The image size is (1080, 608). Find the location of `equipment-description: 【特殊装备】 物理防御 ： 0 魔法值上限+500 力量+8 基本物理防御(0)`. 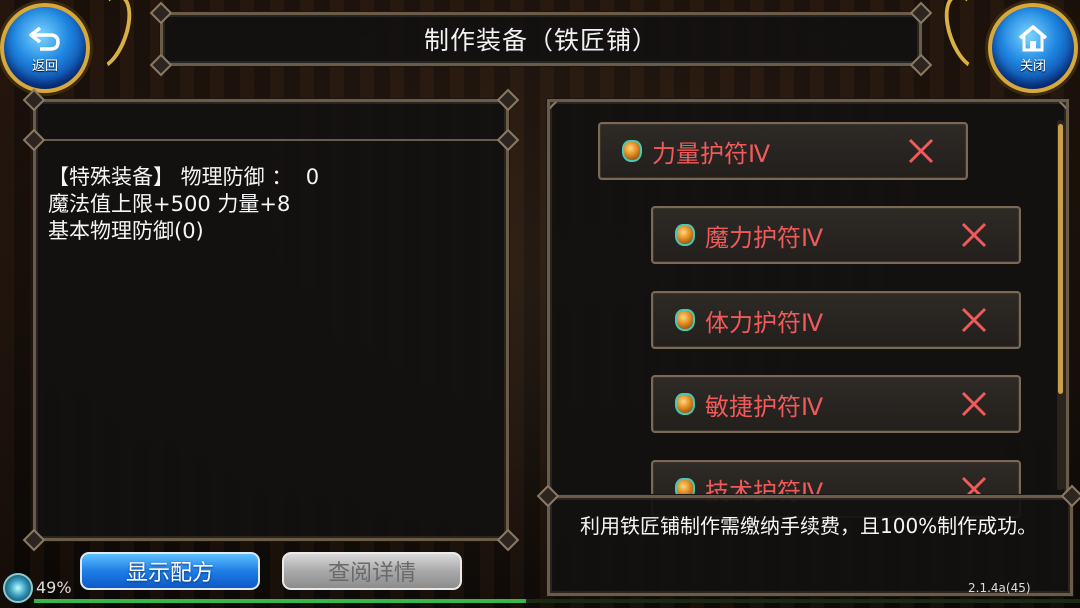

equipment-description: 【特殊装备】 物理防御 ： 0 魔法值上限+500 力量+8 基本物理防御(0) is located at coordinates (273, 204).